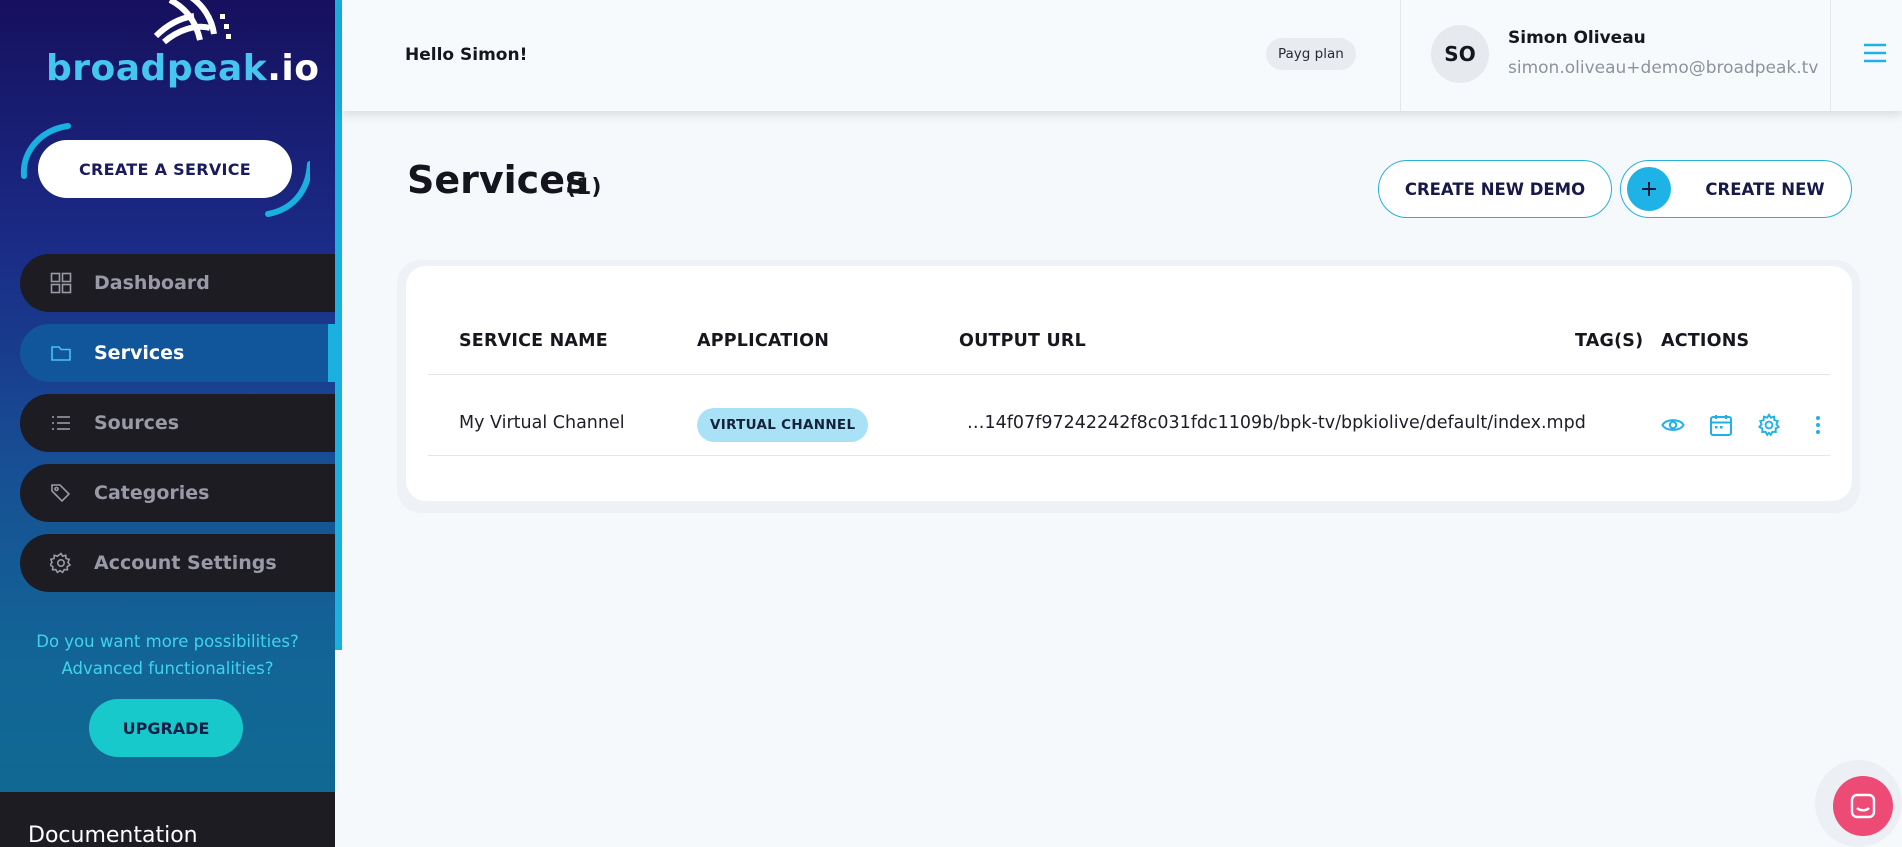 This screenshot has width=1902, height=847. Describe the element at coordinates (1705, 341) in the screenshot. I see `column-header-actions: ACTIONS` at that location.